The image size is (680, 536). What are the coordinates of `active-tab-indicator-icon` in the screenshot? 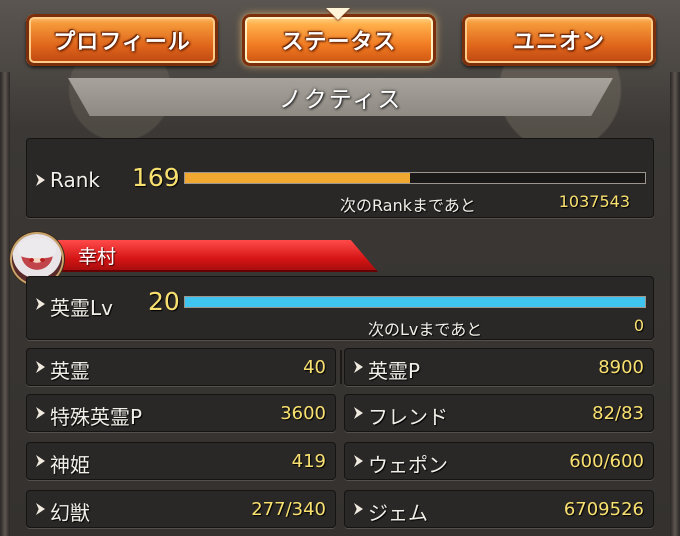 It's located at (338, 14).